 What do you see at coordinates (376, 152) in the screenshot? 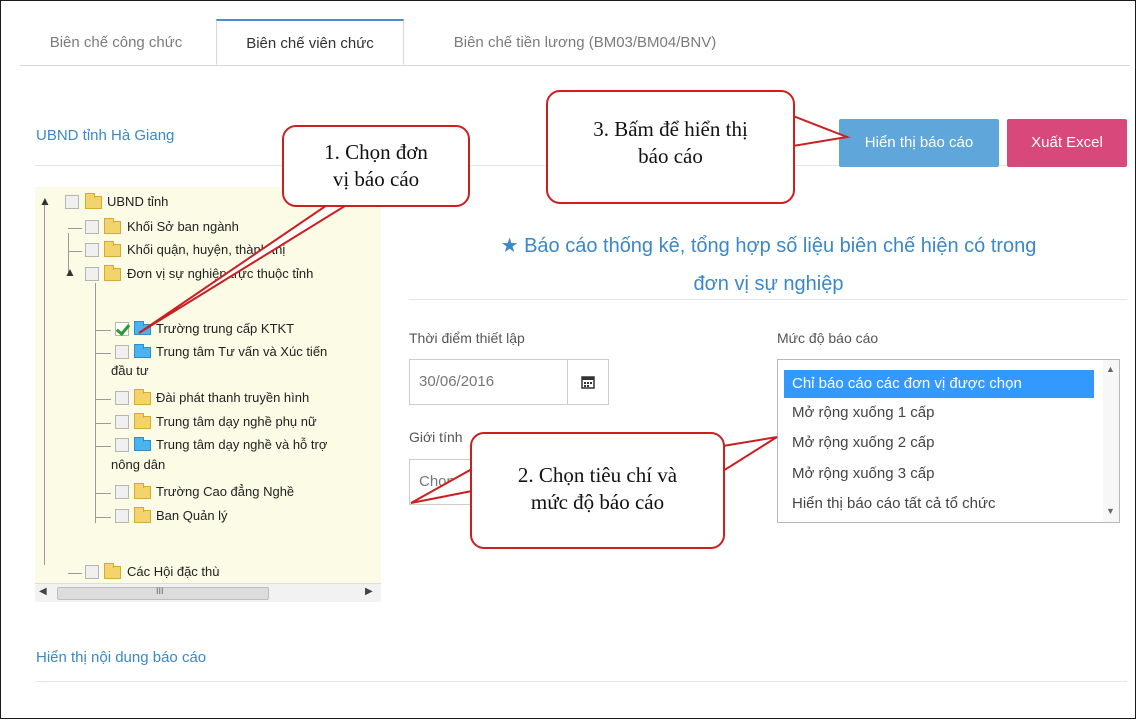
I see `callout-1-line1: 1. Chọn đơn` at bounding box center [376, 152].